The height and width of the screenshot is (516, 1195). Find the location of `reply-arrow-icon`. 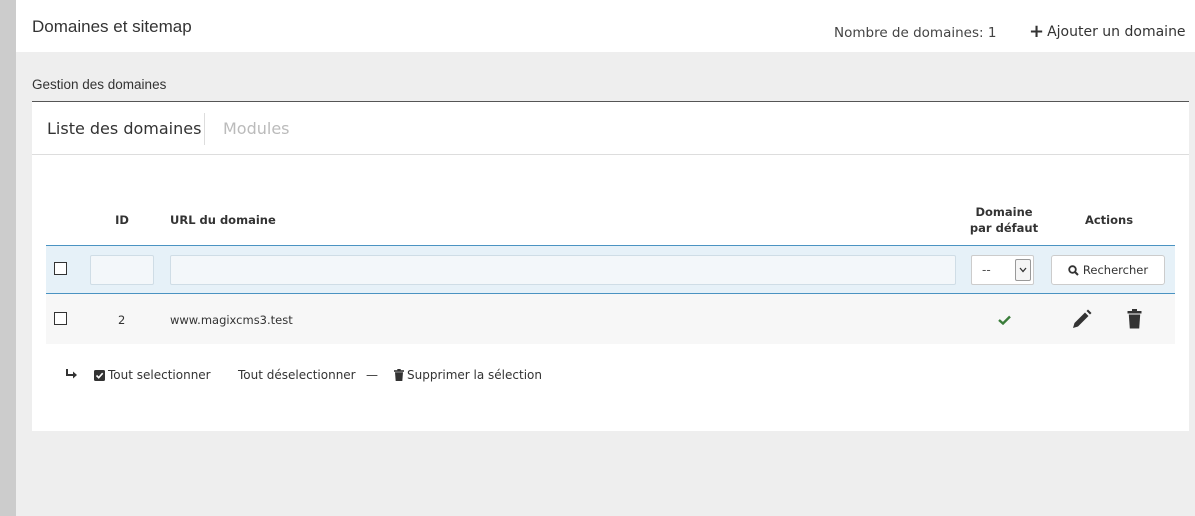

reply-arrow-icon is located at coordinates (71, 374).